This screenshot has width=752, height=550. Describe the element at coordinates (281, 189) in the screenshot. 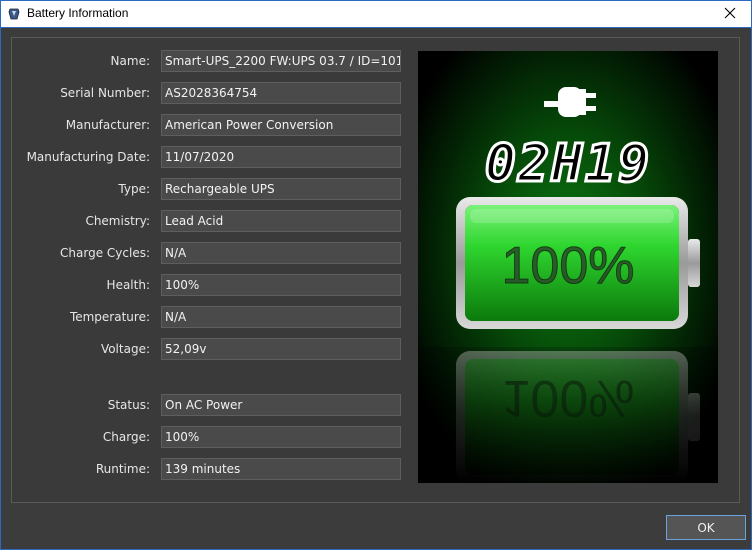

I see `field-value: Rechargeable UPS` at that location.